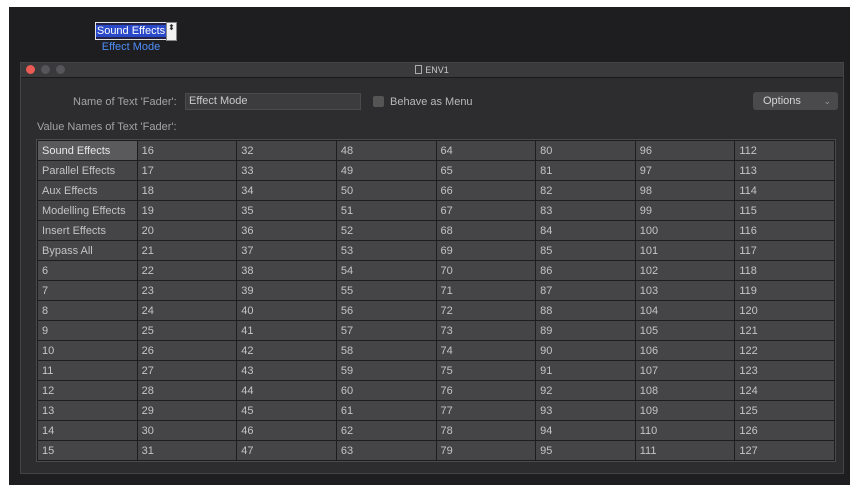 Image resolution: width=850 pixels, height=485 pixels. What do you see at coordinates (585, 170) in the screenshot?
I see `value-name-cell: 81` at bounding box center [585, 170].